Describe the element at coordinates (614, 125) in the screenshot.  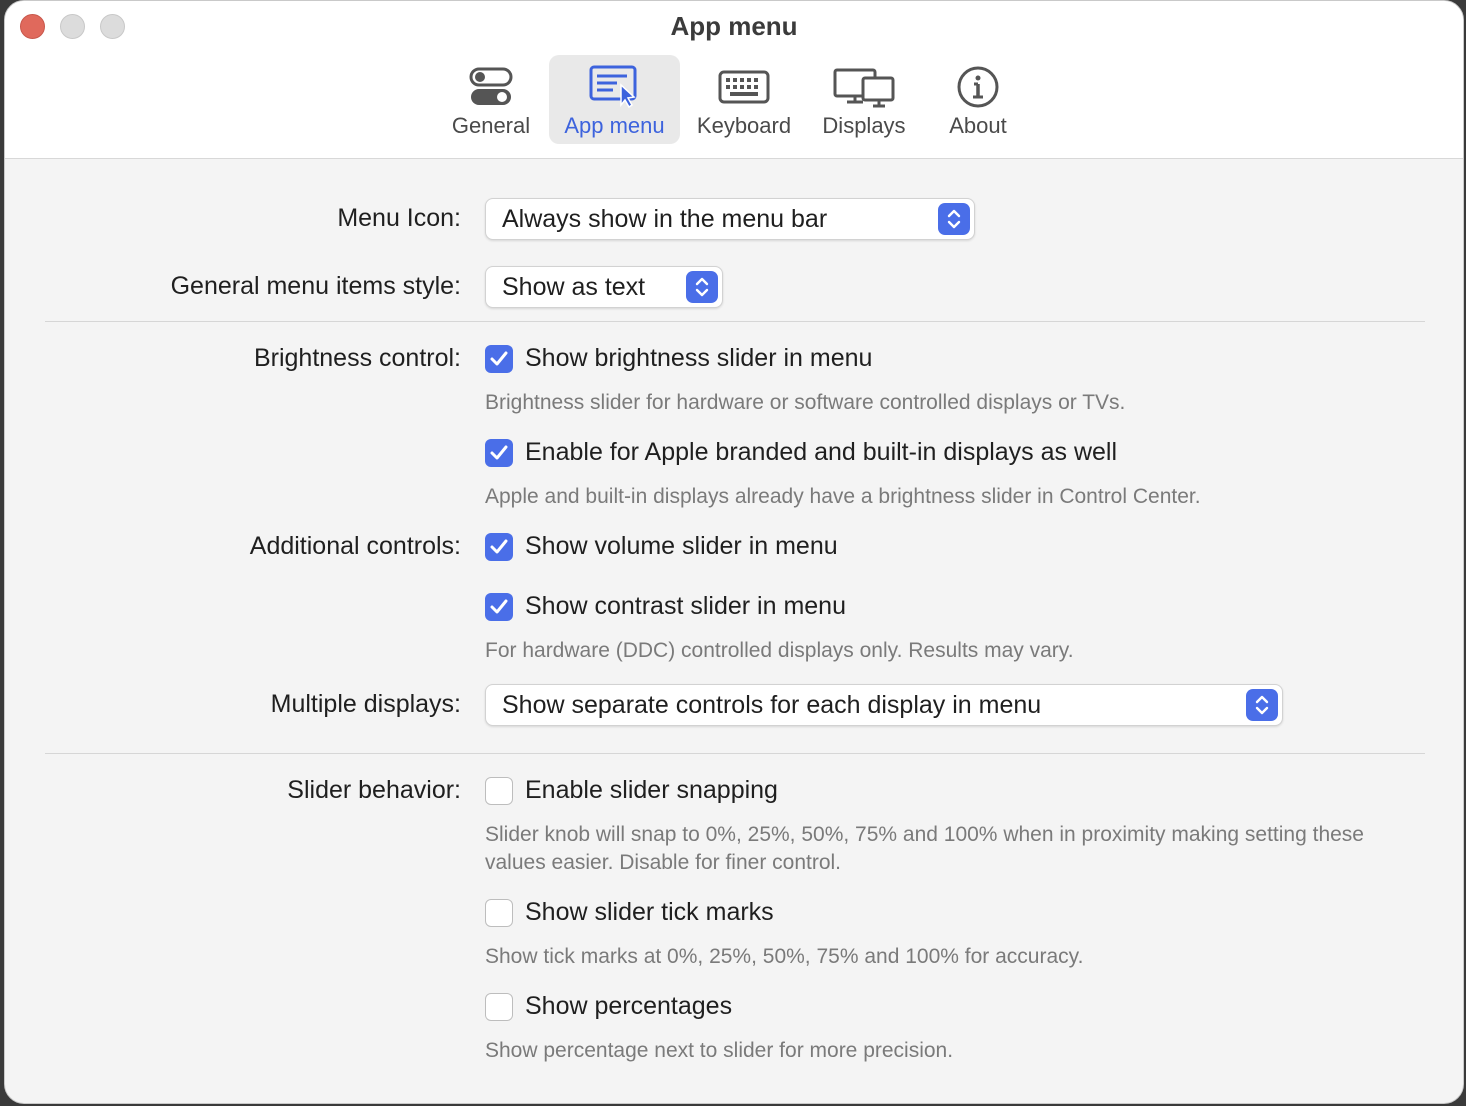
I see `tab-app-menu-label: App menu` at that location.